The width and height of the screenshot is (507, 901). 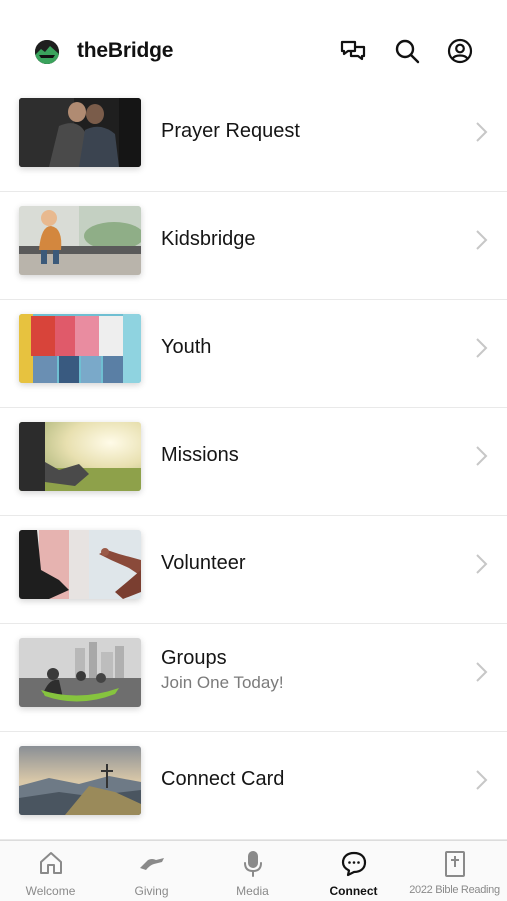 What do you see at coordinates (203, 563) in the screenshot?
I see `list-item-title: Volunteer` at bounding box center [203, 563].